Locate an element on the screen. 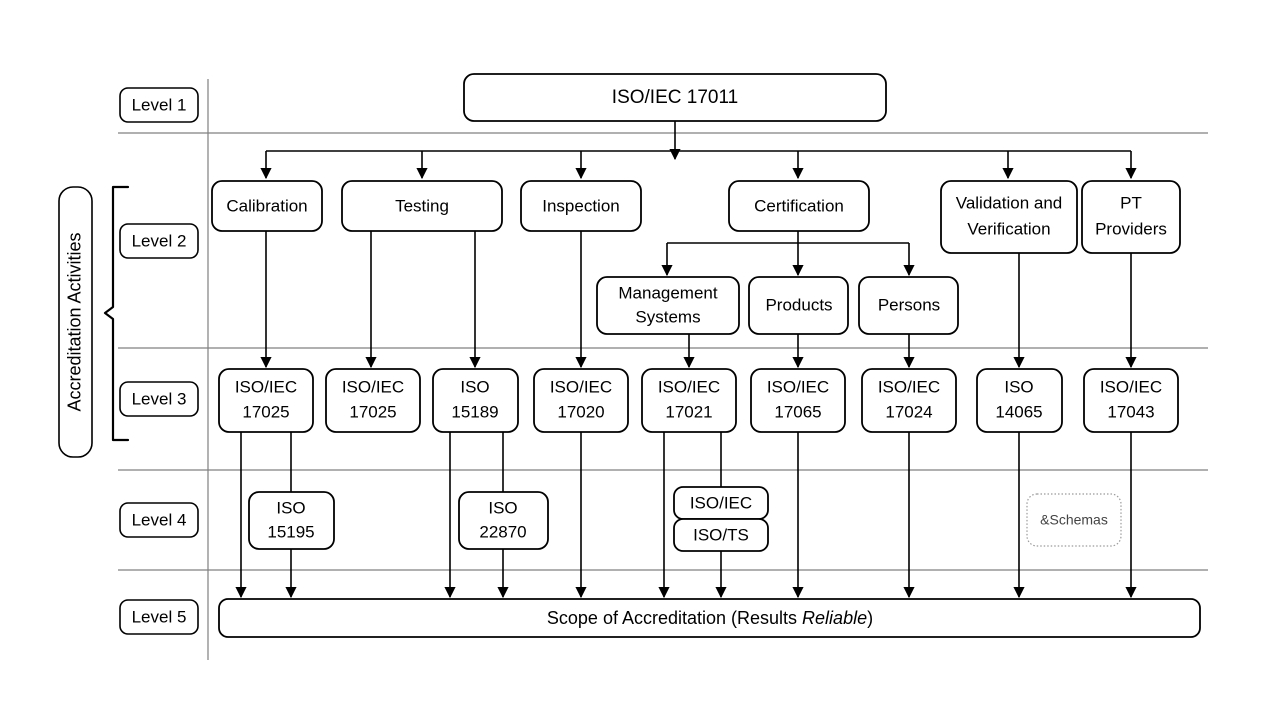 This screenshot has height=720, width=1280. node-iso17020: ISO/IEC 17020 is located at coordinates (581, 400).